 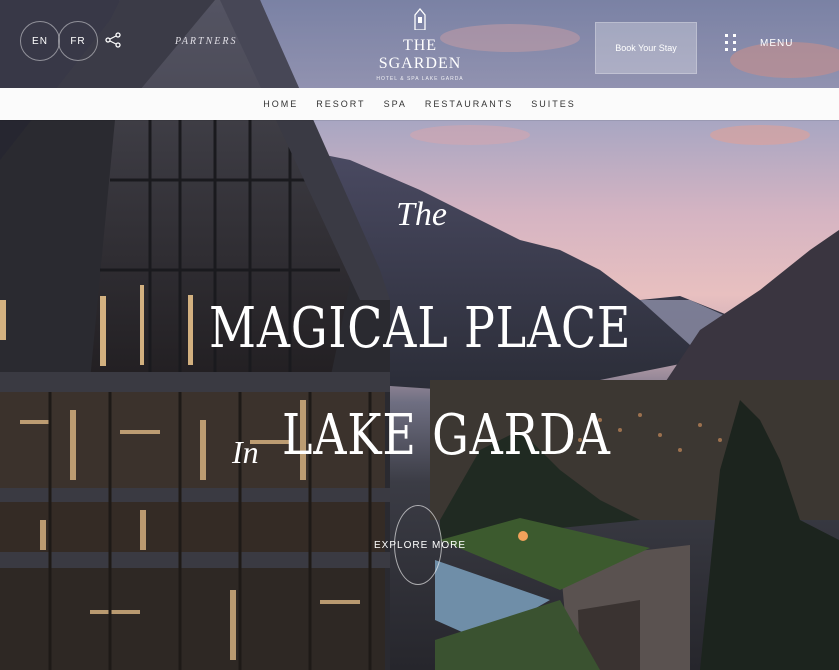 I want to click on explore-more-link: EXPLORE MORE, so click(x=420, y=545).